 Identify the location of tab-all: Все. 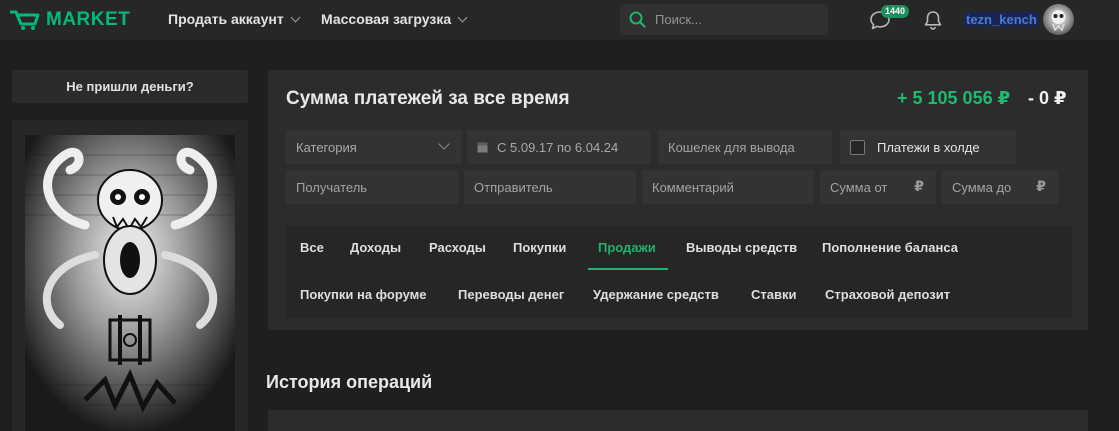
(312, 248).